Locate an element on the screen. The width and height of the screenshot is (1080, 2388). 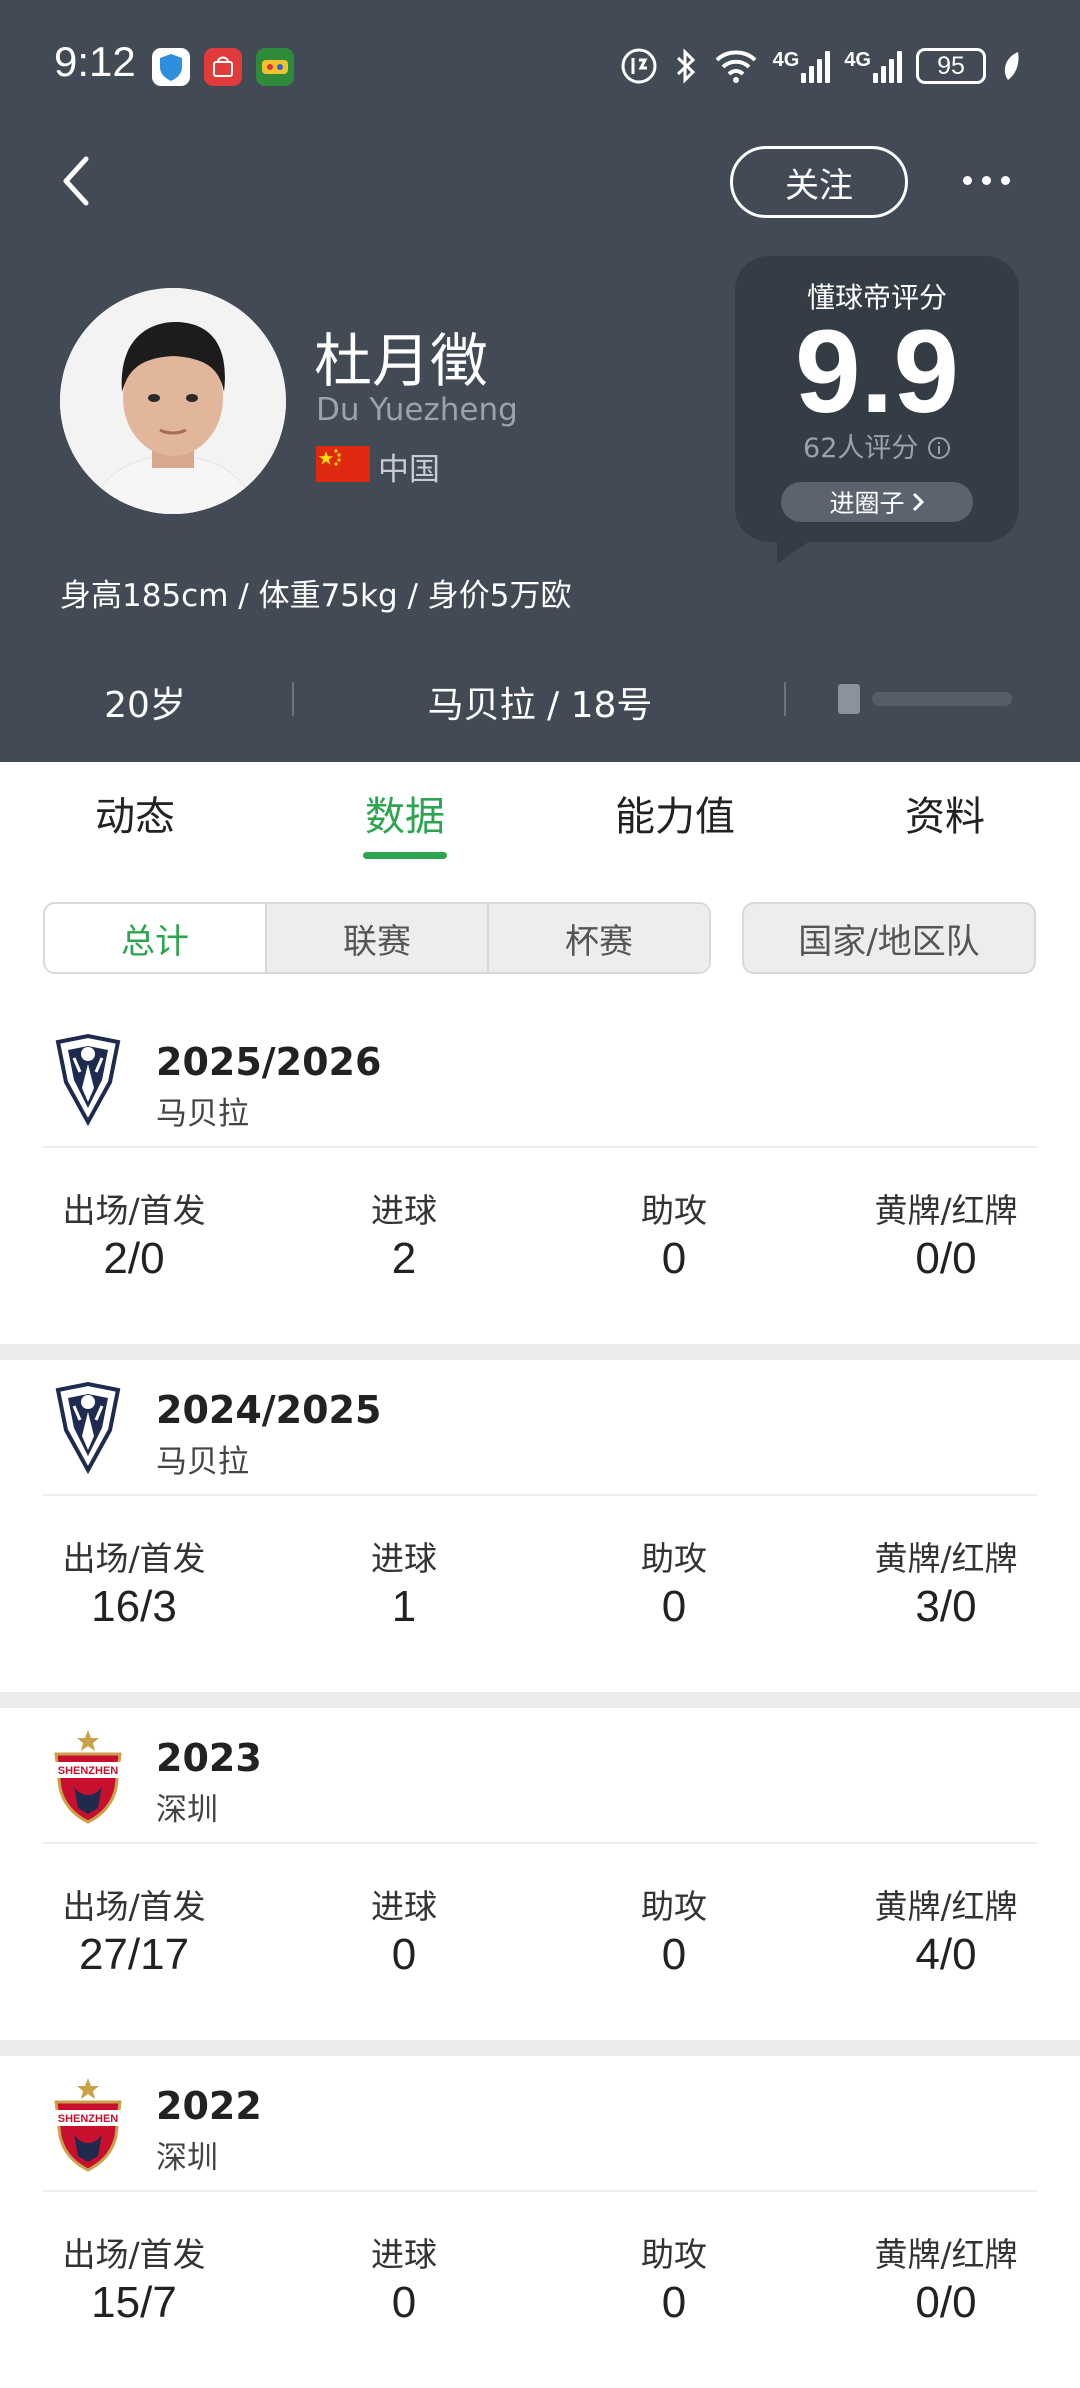
rating-count: 62人评分 is located at coordinates (877, 445).